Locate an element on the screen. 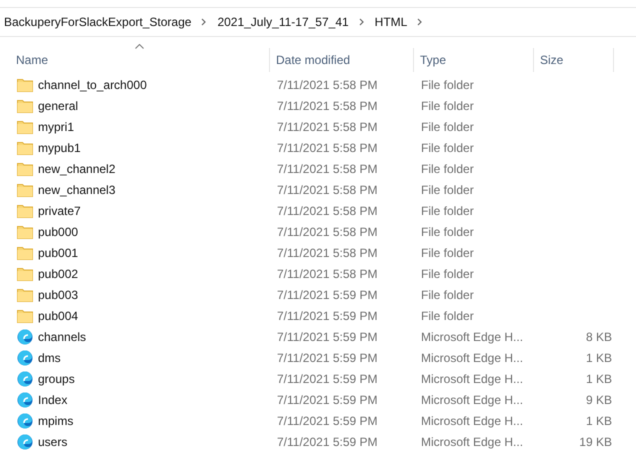 This screenshot has height=464, width=636. file-name: pub002 is located at coordinates (58, 273).